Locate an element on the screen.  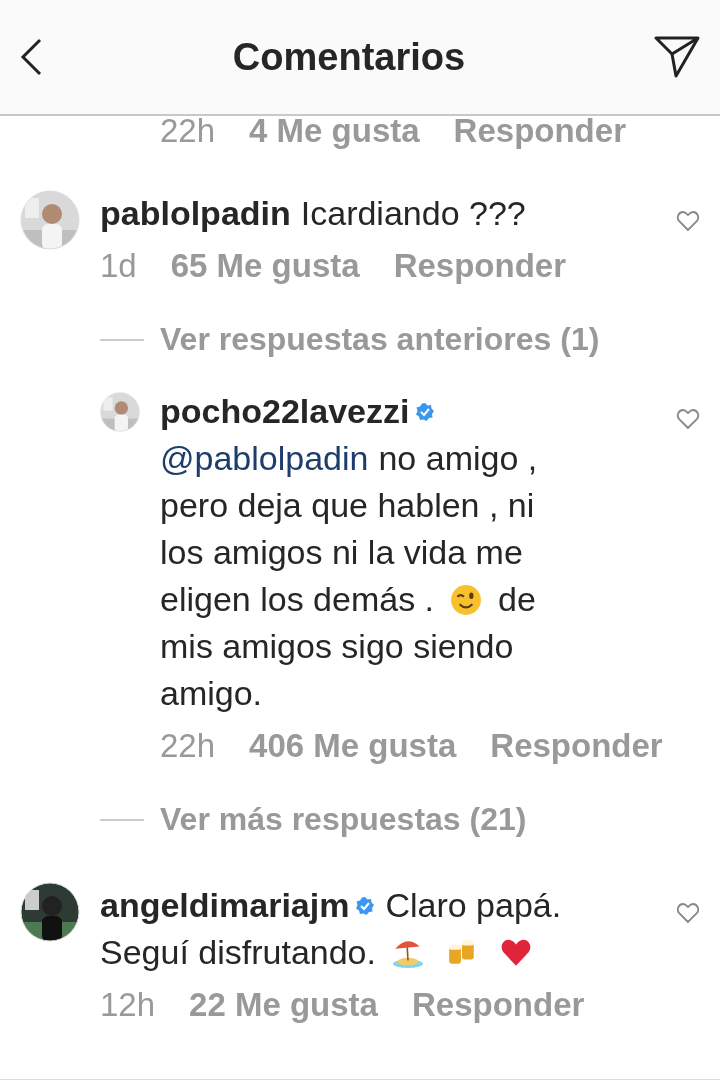
view-replies-link: Ver más respuestas (21) is located at coordinates (343, 819).